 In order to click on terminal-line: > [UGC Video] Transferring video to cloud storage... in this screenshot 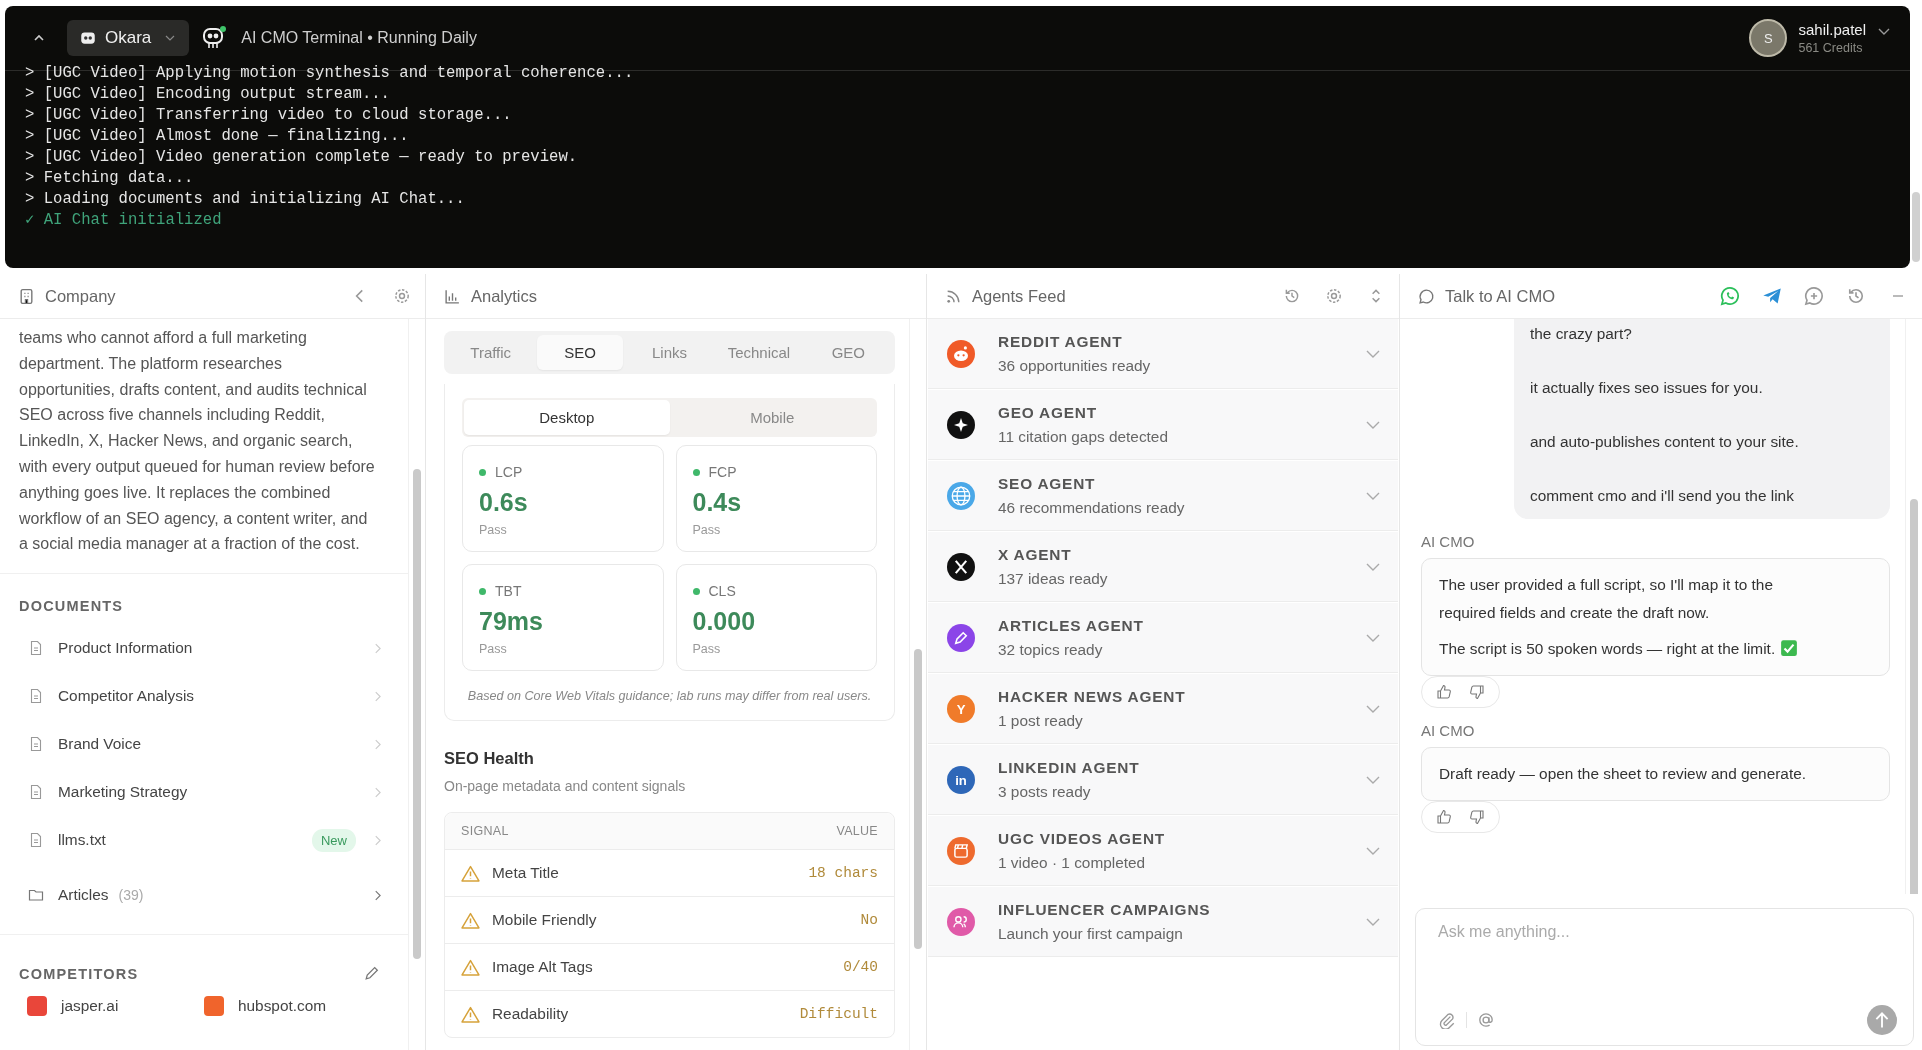, I will do `click(269, 115)`.